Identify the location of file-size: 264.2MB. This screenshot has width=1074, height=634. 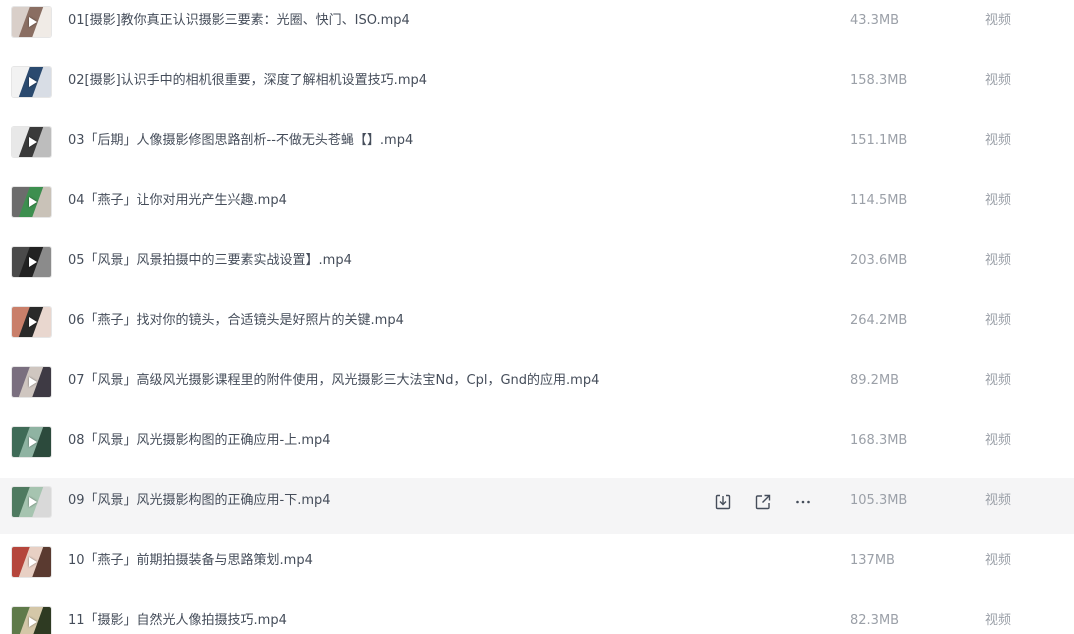
(879, 320).